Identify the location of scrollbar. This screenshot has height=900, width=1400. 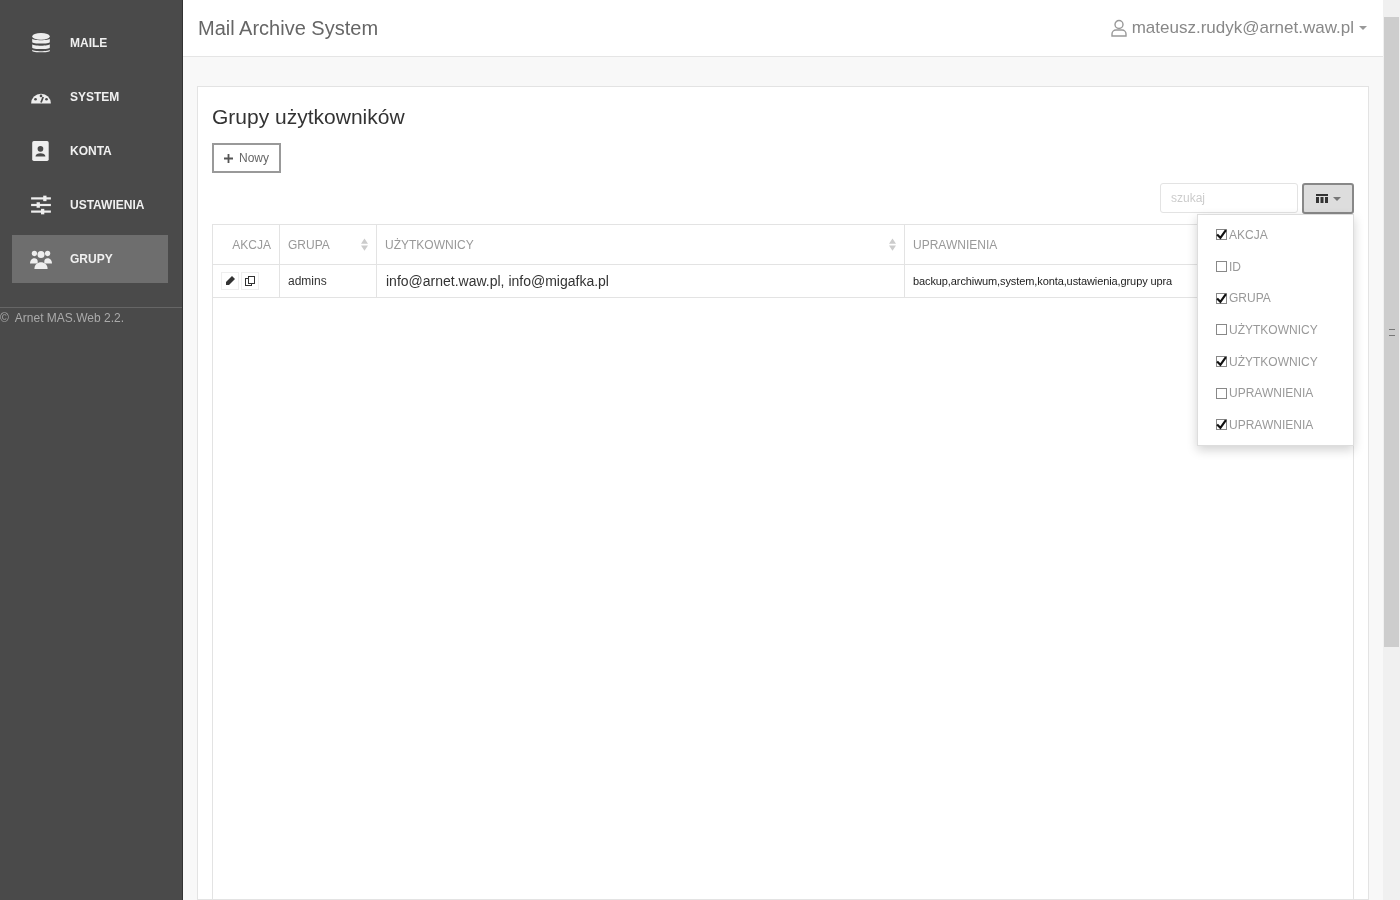
(1391, 450).